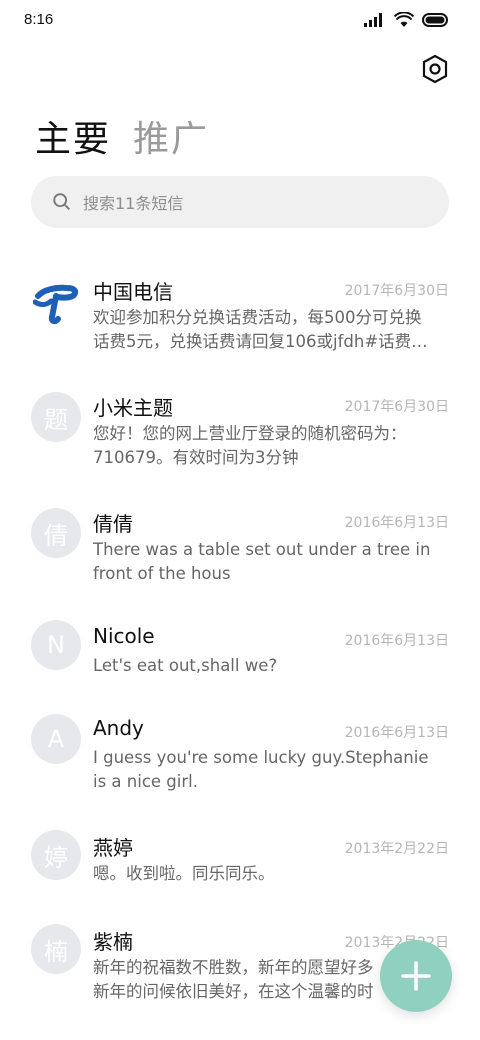 The height and width of the screenshot is (1040, 480). What do you see at coordinates (185, 665) in the screenshot?
I see `conversation-preview: Let's eat out,shall we?` at bounding box center [185, 665].